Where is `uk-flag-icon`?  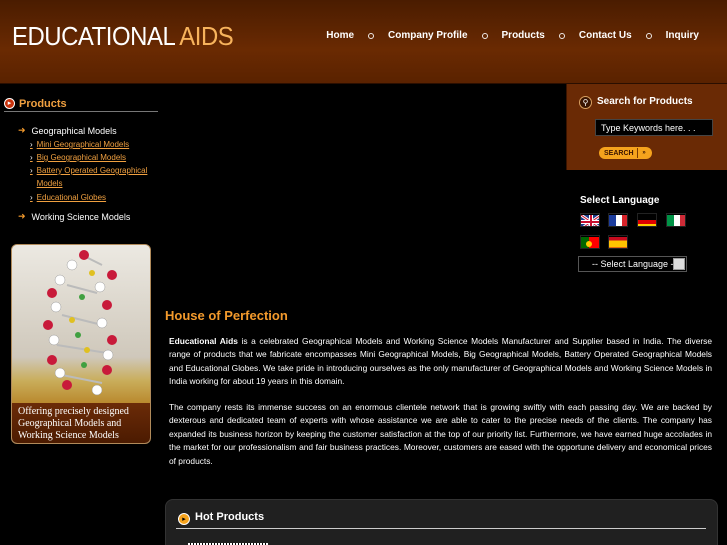 uk-flag-icon is located at coordinates (590, 220).